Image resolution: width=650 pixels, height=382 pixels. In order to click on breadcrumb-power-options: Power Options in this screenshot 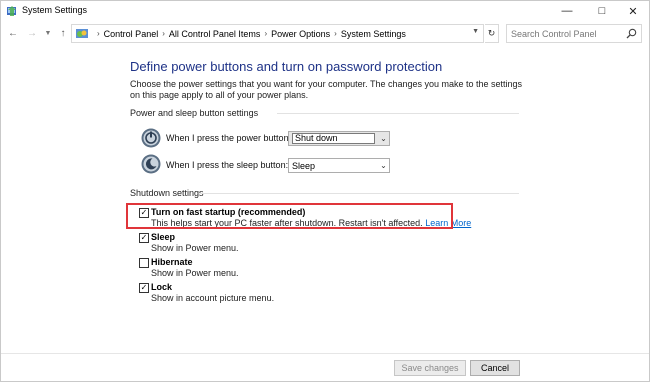, I will do `click(300, 34)`.